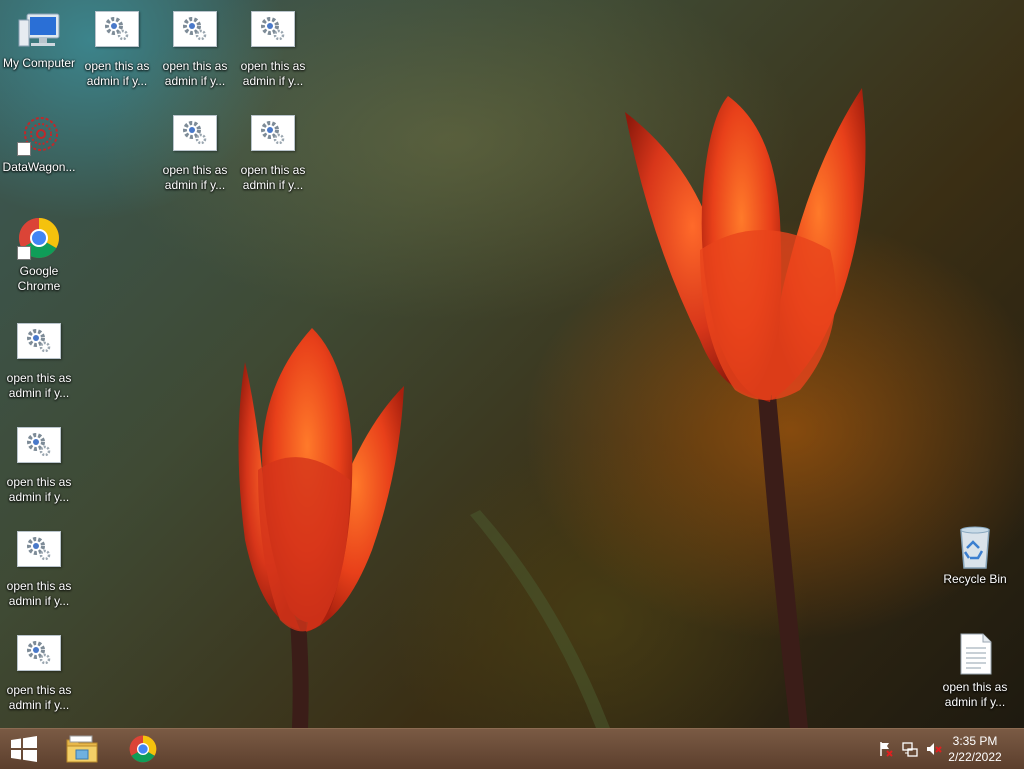 The width and height of the screenshot is (1024, 769). Describe the element at coordinates (39, 63) in the screenshot. I see `icon-label: My Computer` at that location.